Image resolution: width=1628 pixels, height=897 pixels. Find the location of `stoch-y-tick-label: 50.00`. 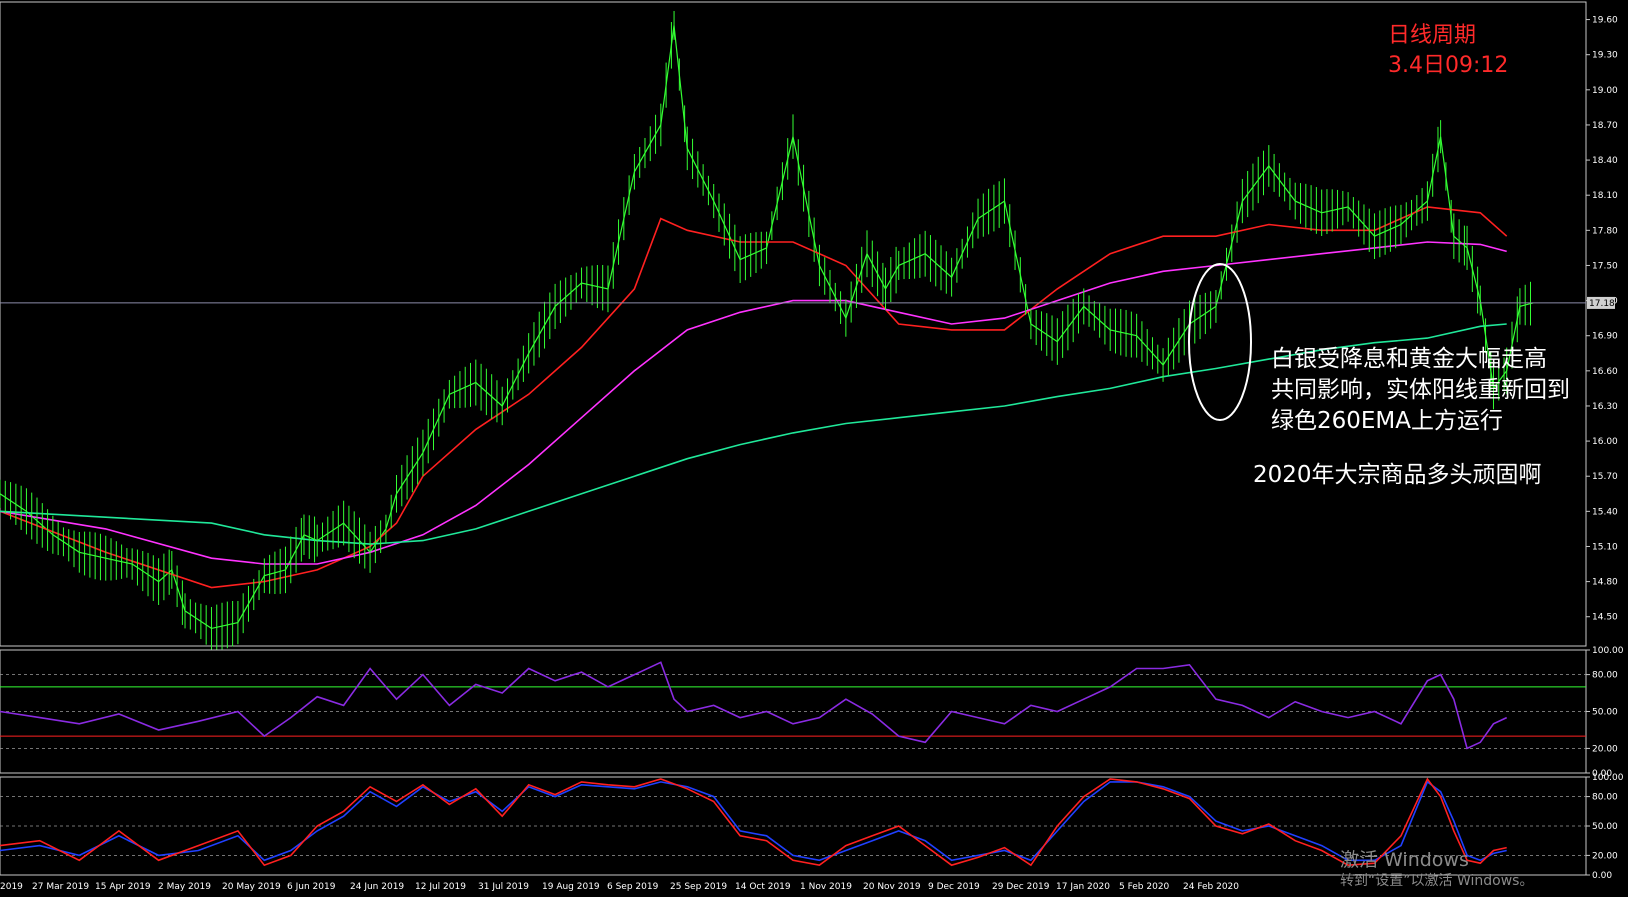

stoch-y-tick-label: 50.00 is located at coordinates (1605, 827).